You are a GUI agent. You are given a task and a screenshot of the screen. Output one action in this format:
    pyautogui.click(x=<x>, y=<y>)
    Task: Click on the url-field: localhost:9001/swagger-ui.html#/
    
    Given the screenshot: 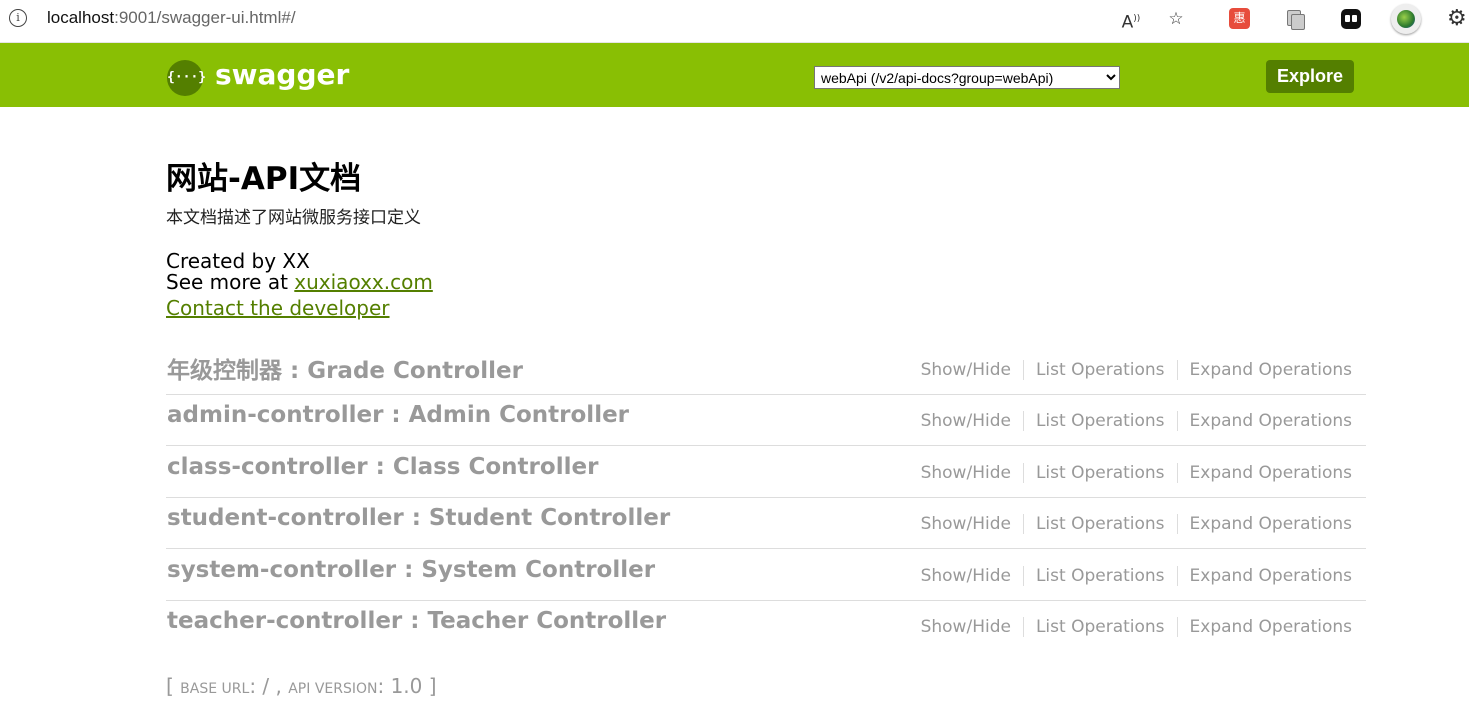 What is the action you would take?
    pyautogui.click(x=171, y=18)
    